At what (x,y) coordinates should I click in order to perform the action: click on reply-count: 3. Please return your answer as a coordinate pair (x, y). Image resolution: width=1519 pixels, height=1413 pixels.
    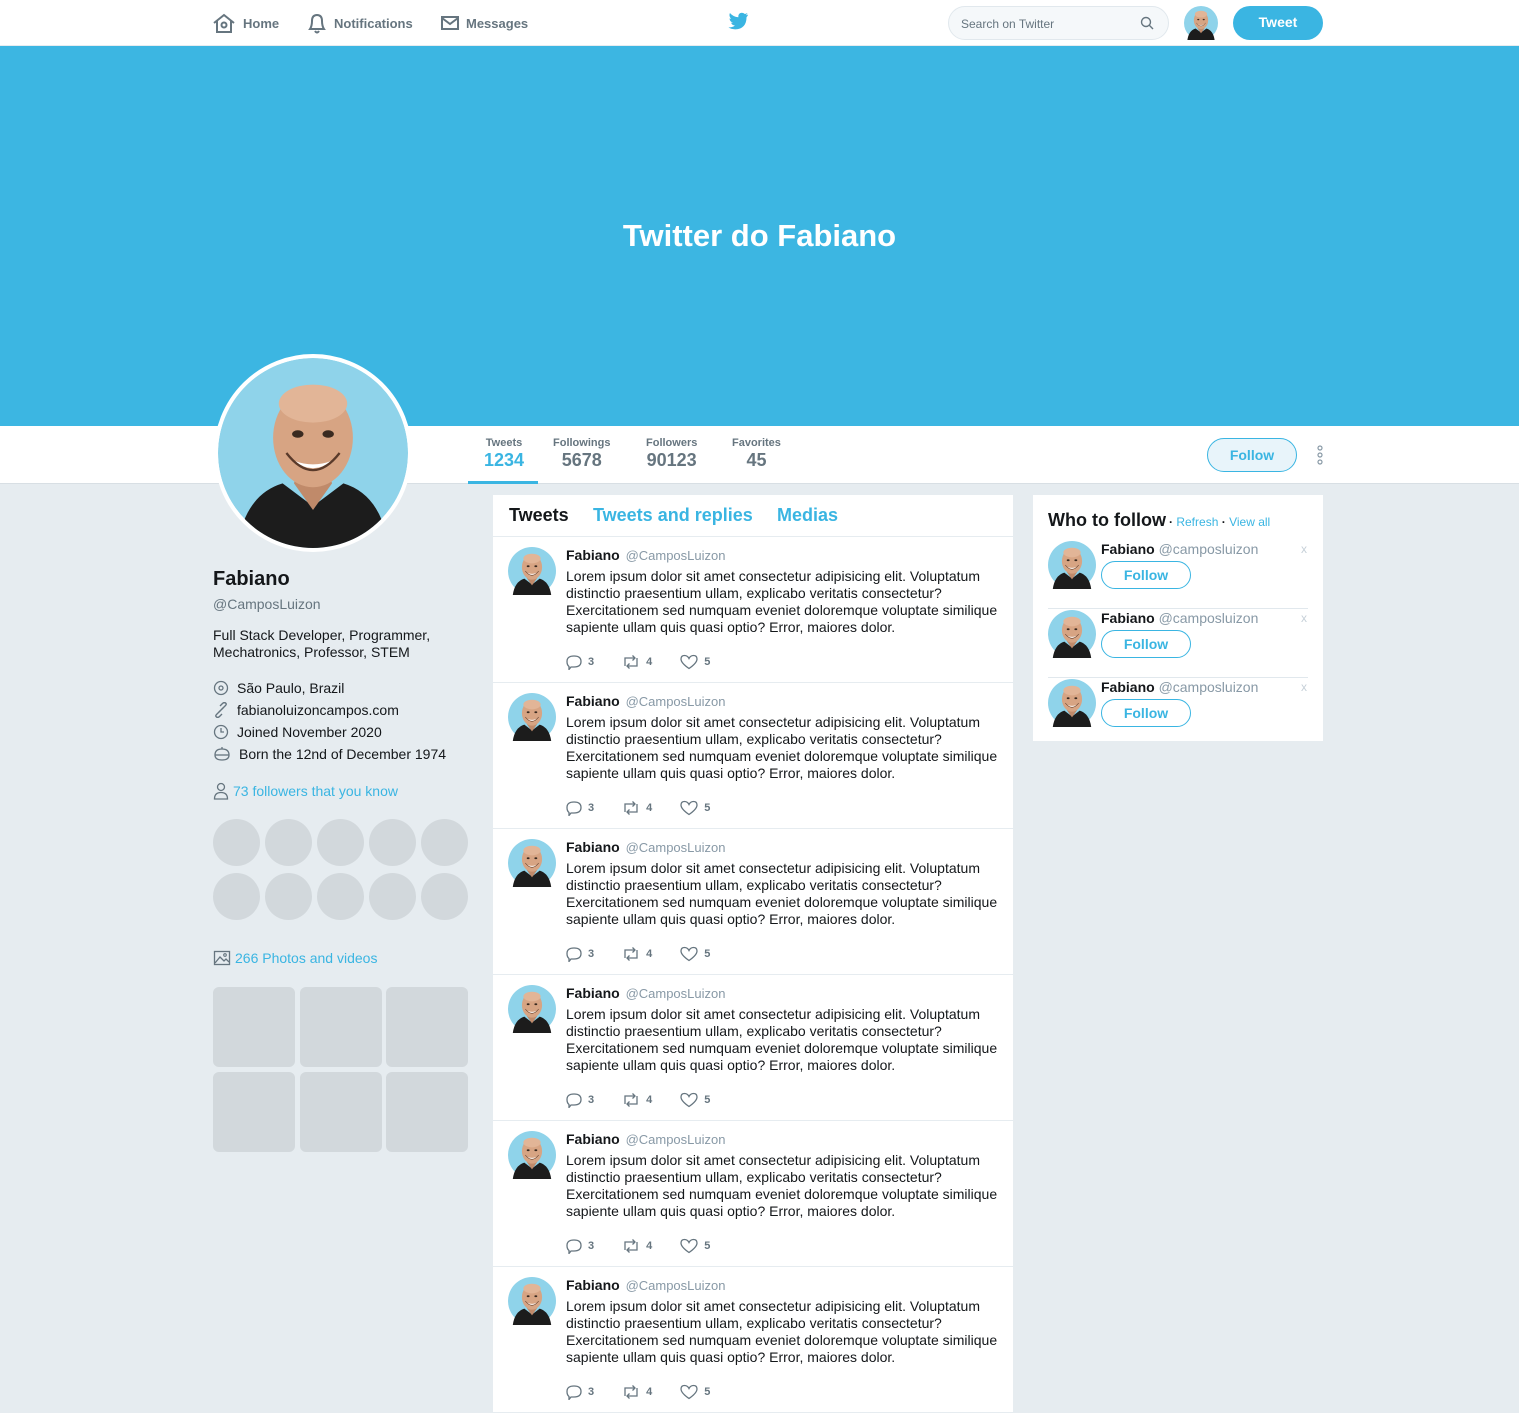
    Looking at the image, I should click on (591, 662).